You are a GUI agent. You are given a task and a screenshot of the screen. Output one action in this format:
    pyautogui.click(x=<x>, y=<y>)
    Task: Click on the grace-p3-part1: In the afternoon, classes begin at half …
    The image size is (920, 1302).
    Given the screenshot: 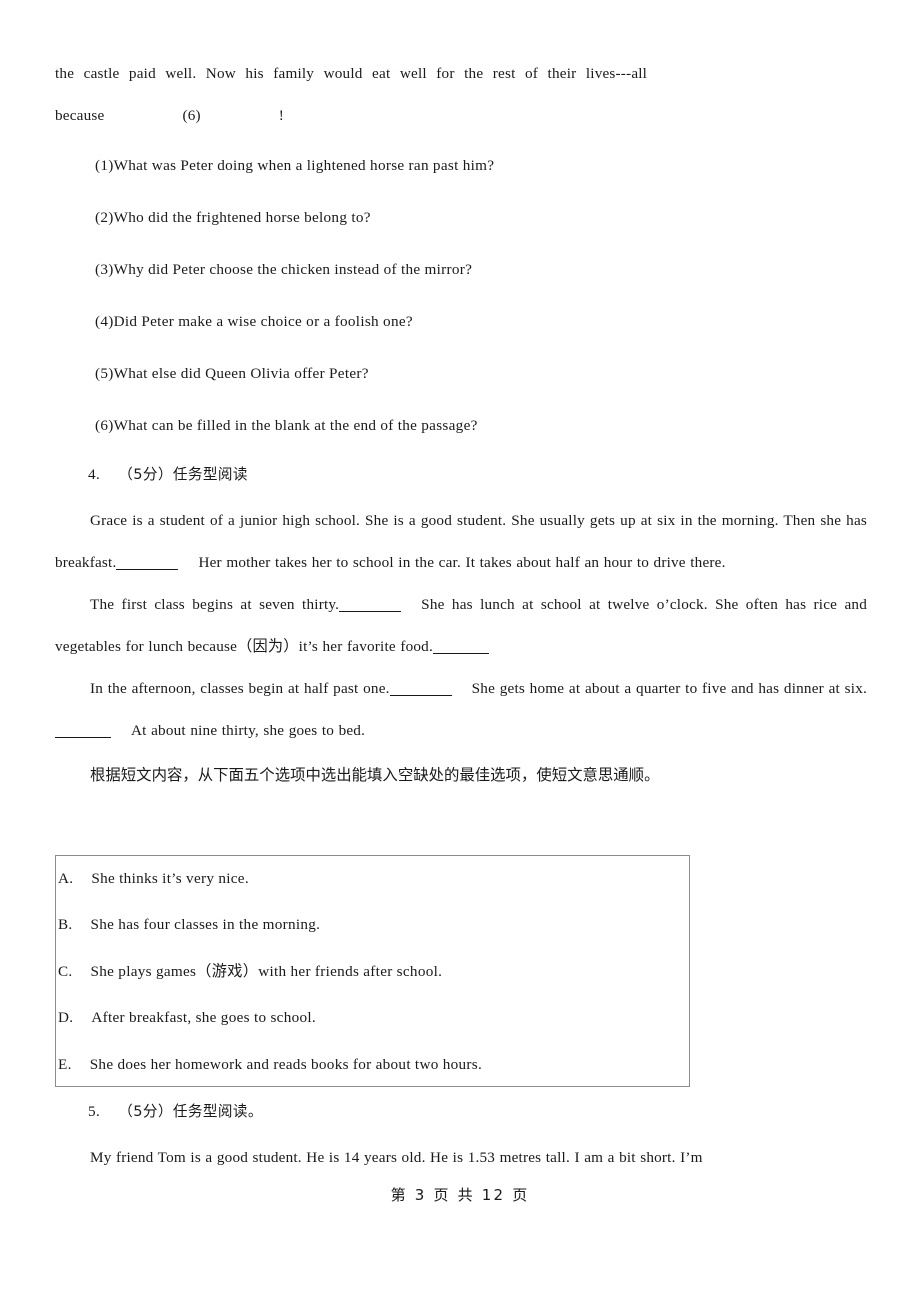 What is the action you would take?
    pyautogui.click(x=240, y=688)
    